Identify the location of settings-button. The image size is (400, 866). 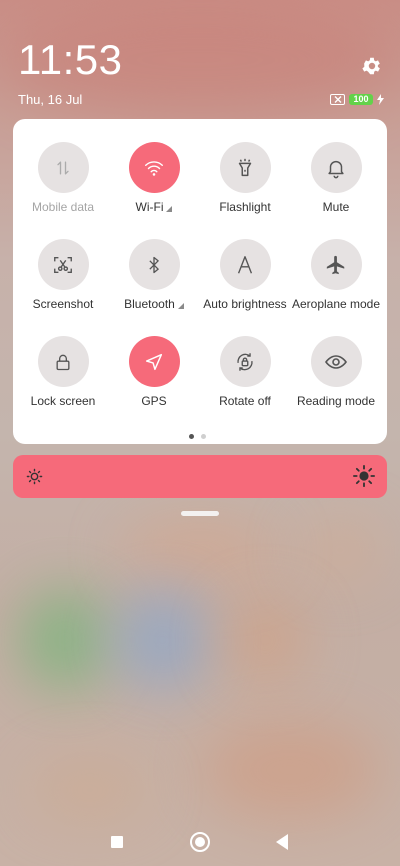
(372, 66).